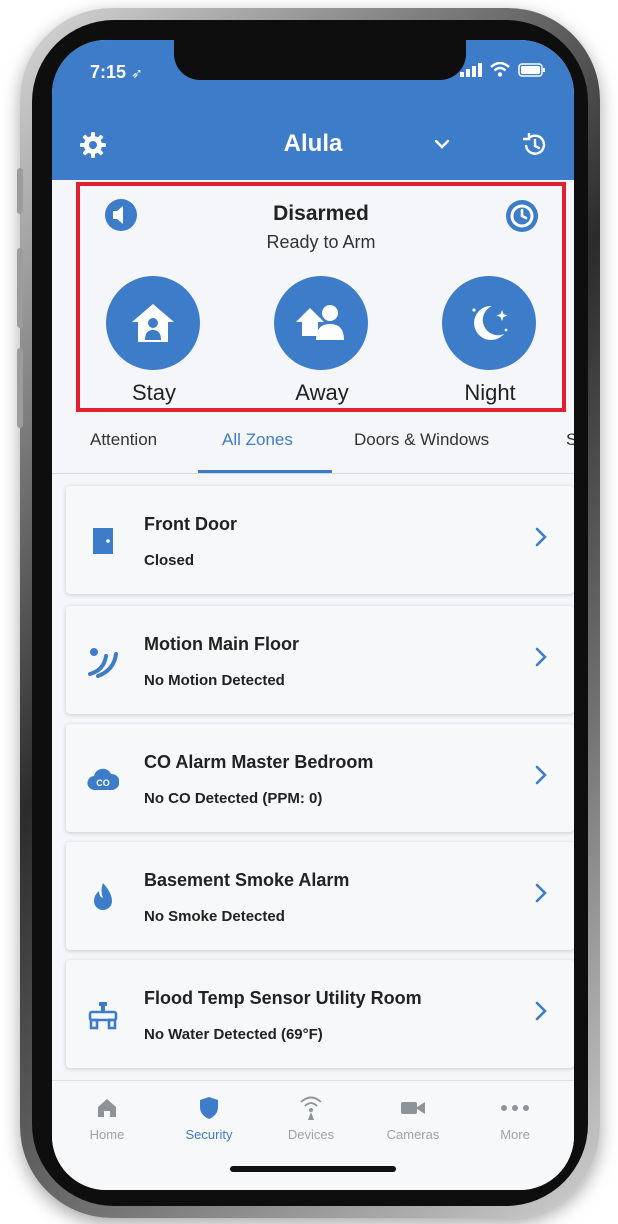 This screenshot has width=618, height=1224. What do you see at coordinates (107, 1108) in the screenshot?
I see `home-icon` at bounding box center [107, 1108].